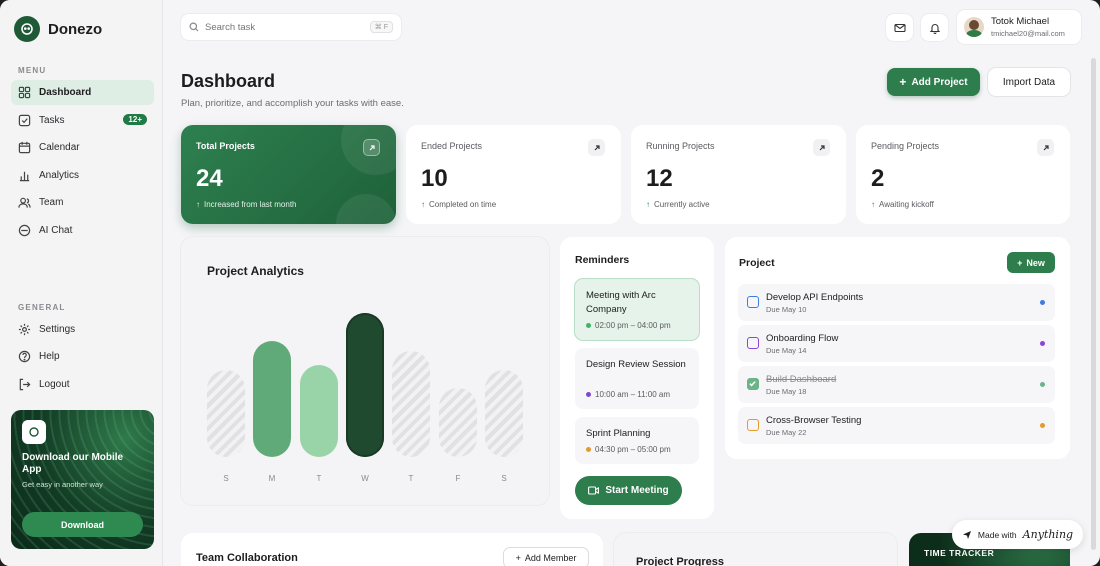 The height and width of the screenshot is (566, 1100). What do you see at coordinates (34, 432) in the screenshot?
I see `app-store-icon` at bounding box center [34, 432].